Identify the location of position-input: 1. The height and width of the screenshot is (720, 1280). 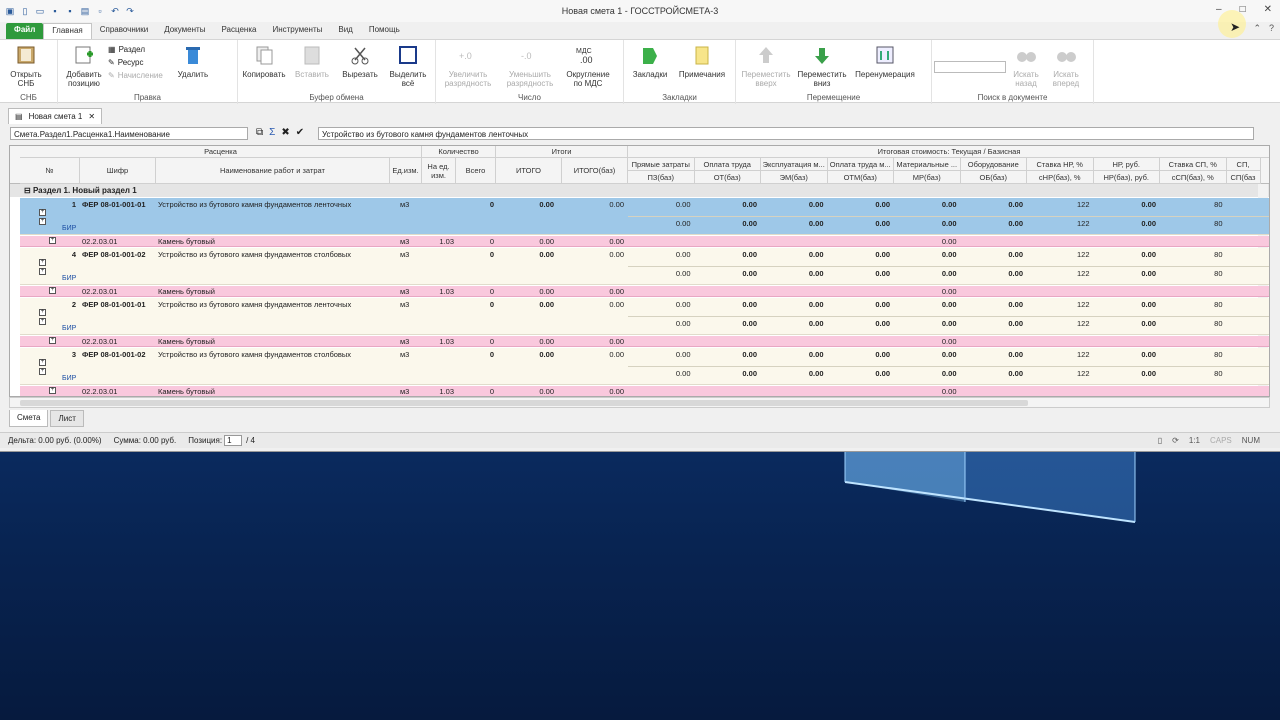
(233, 440).